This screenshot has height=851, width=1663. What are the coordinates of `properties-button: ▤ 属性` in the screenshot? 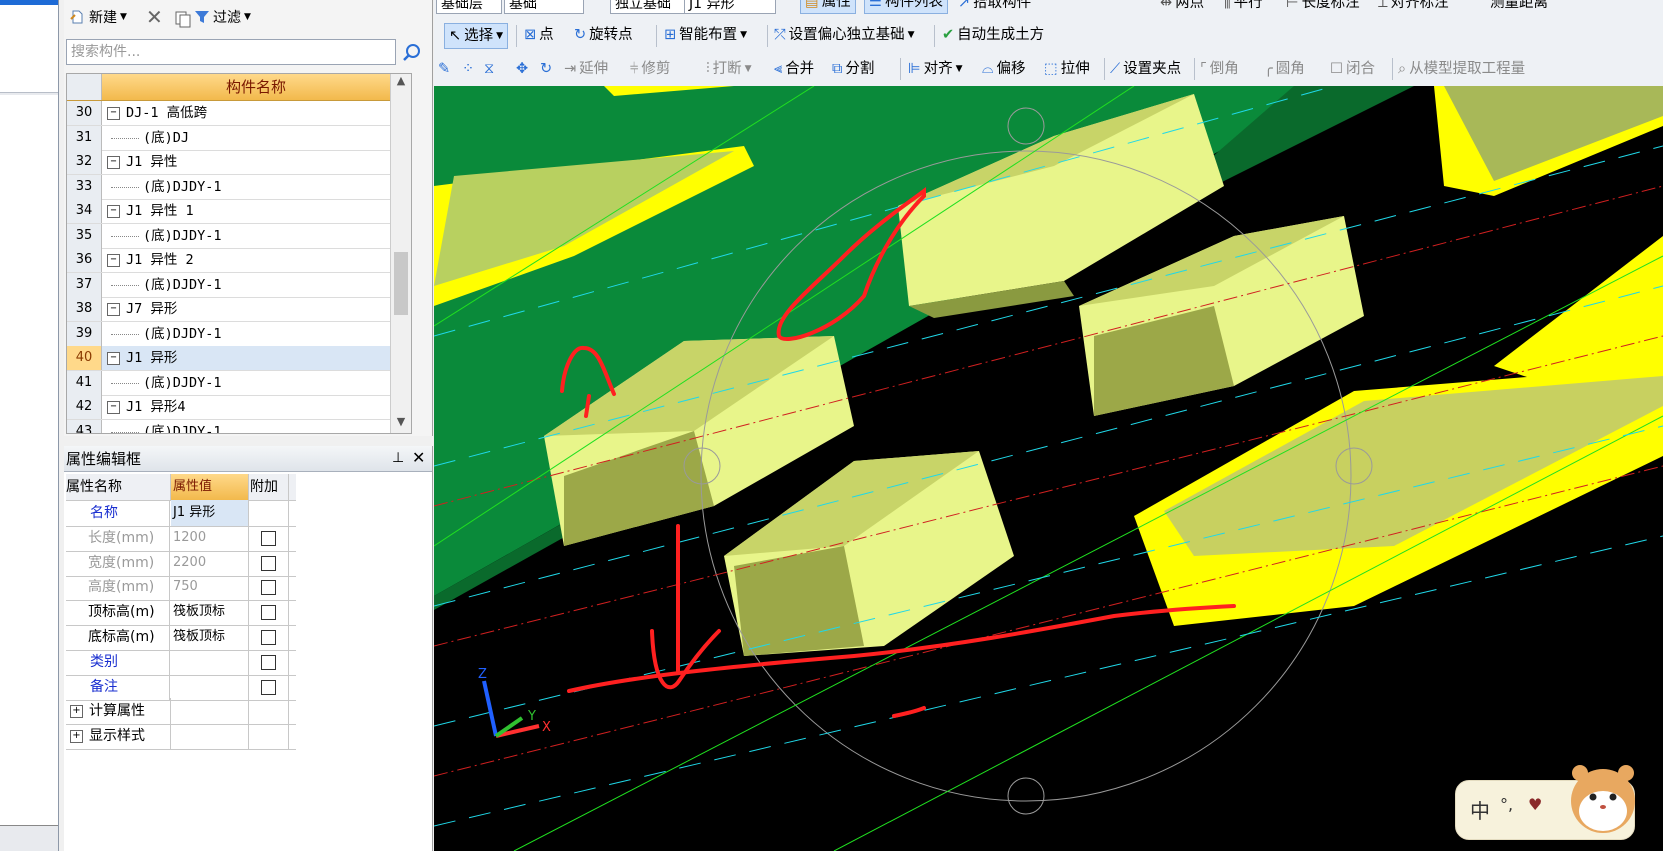 It's located at (828, 7).